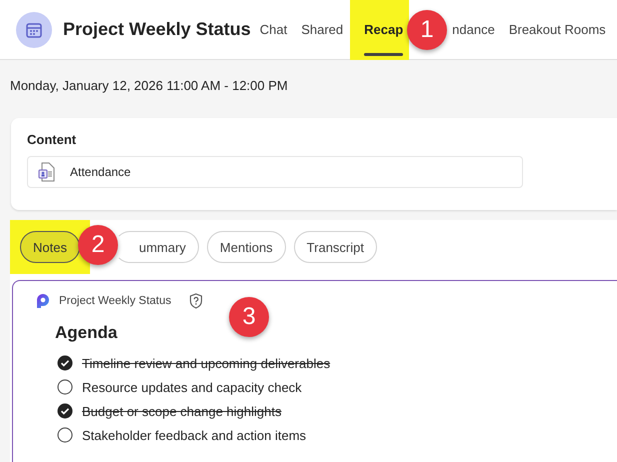  What do you see at coordinates (380, 30) in the screenshot?
I see `tab: Recap` at bounding box center [380, 30].